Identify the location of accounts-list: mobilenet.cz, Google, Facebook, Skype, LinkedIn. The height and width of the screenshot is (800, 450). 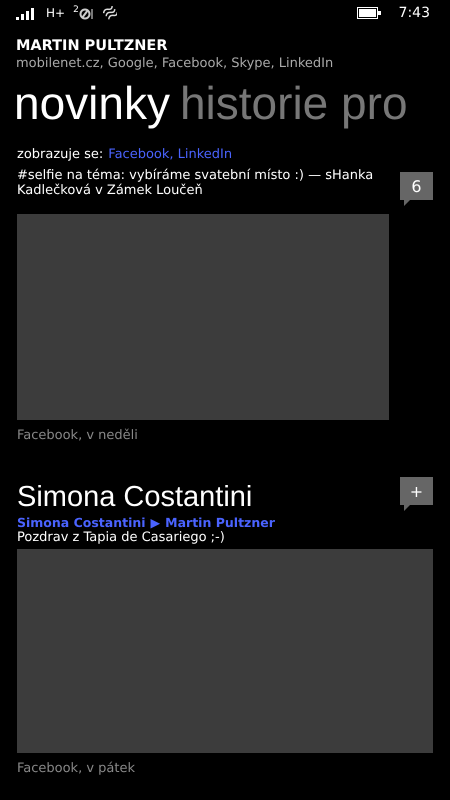
(233, 63).